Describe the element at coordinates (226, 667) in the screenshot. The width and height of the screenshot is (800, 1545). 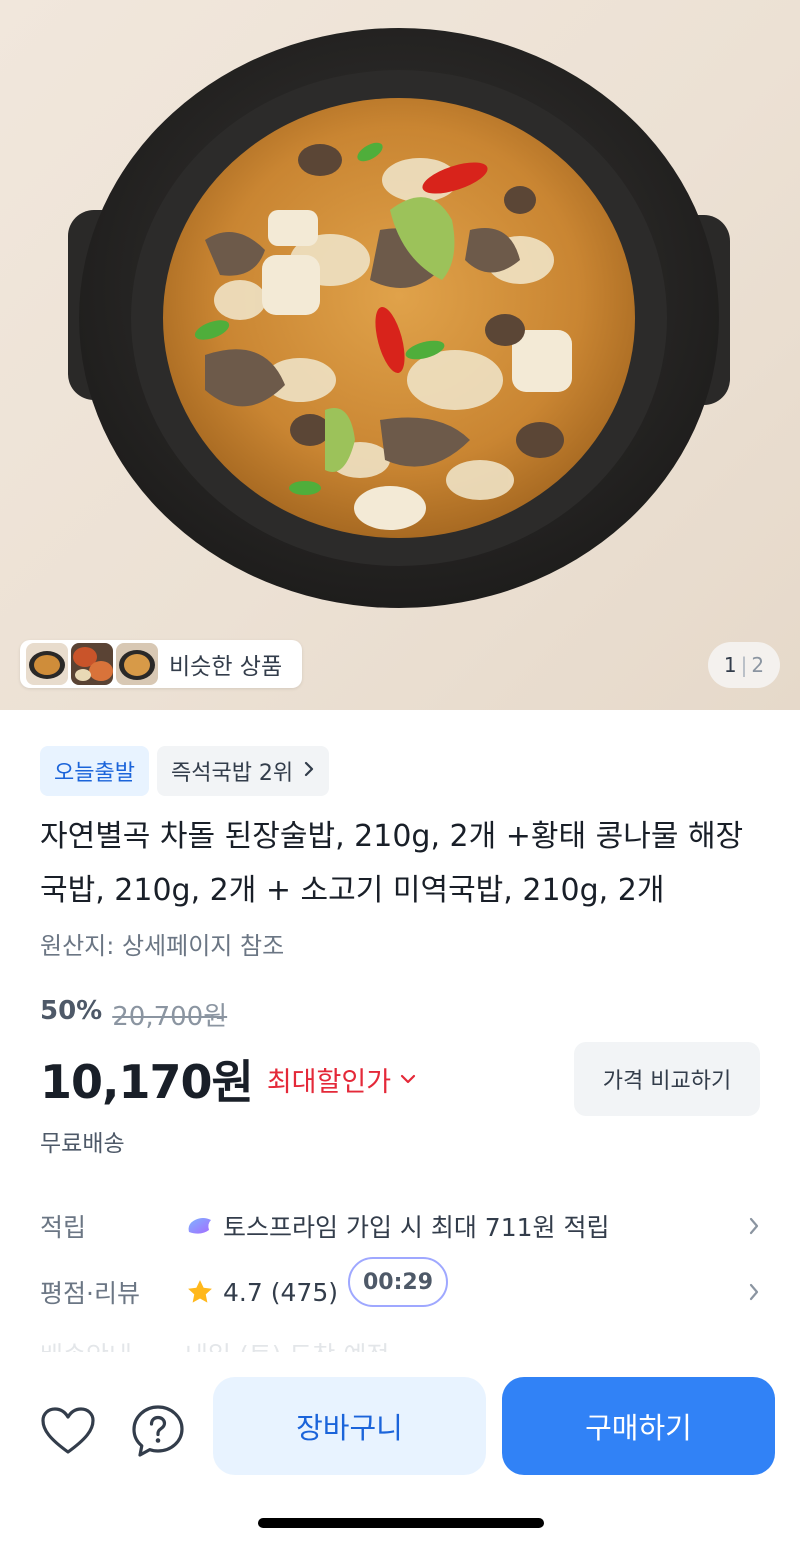
I see `similar-products-label: 비슷한 상품` at that location.